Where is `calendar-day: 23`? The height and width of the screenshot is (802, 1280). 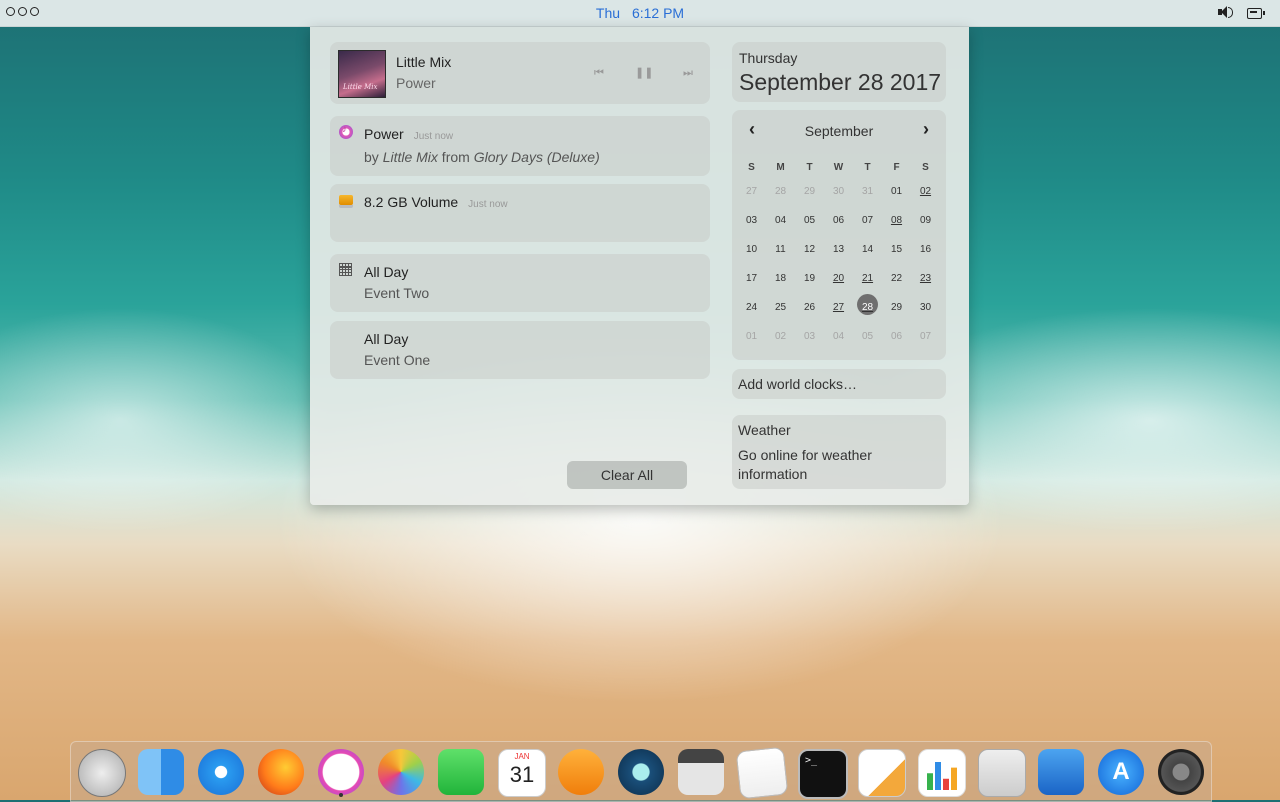
calendar-day: 23 is located at coordinates (925, 279).